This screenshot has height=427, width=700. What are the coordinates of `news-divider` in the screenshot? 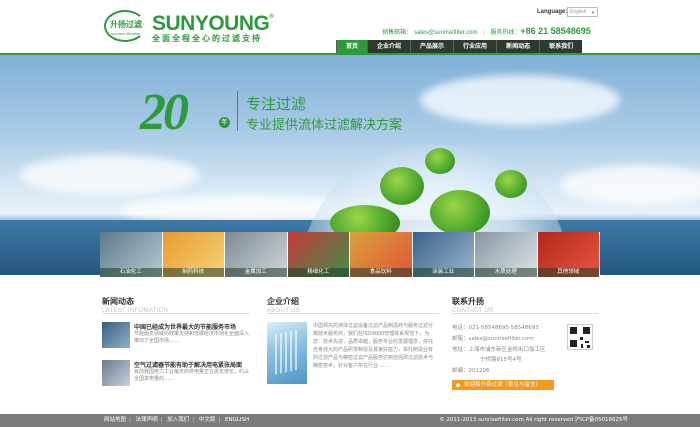 It's located at (176, 313).